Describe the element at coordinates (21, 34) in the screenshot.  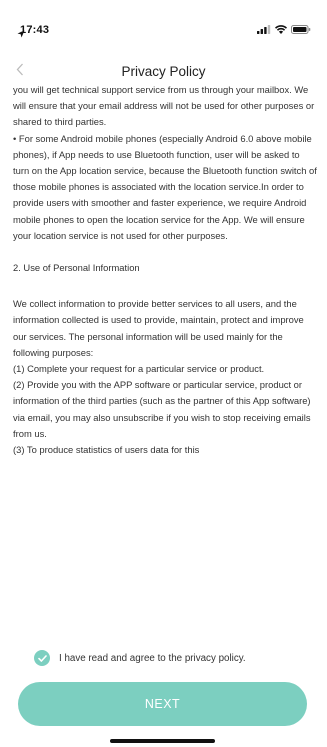
I see `location-arrow-icon` at that location.